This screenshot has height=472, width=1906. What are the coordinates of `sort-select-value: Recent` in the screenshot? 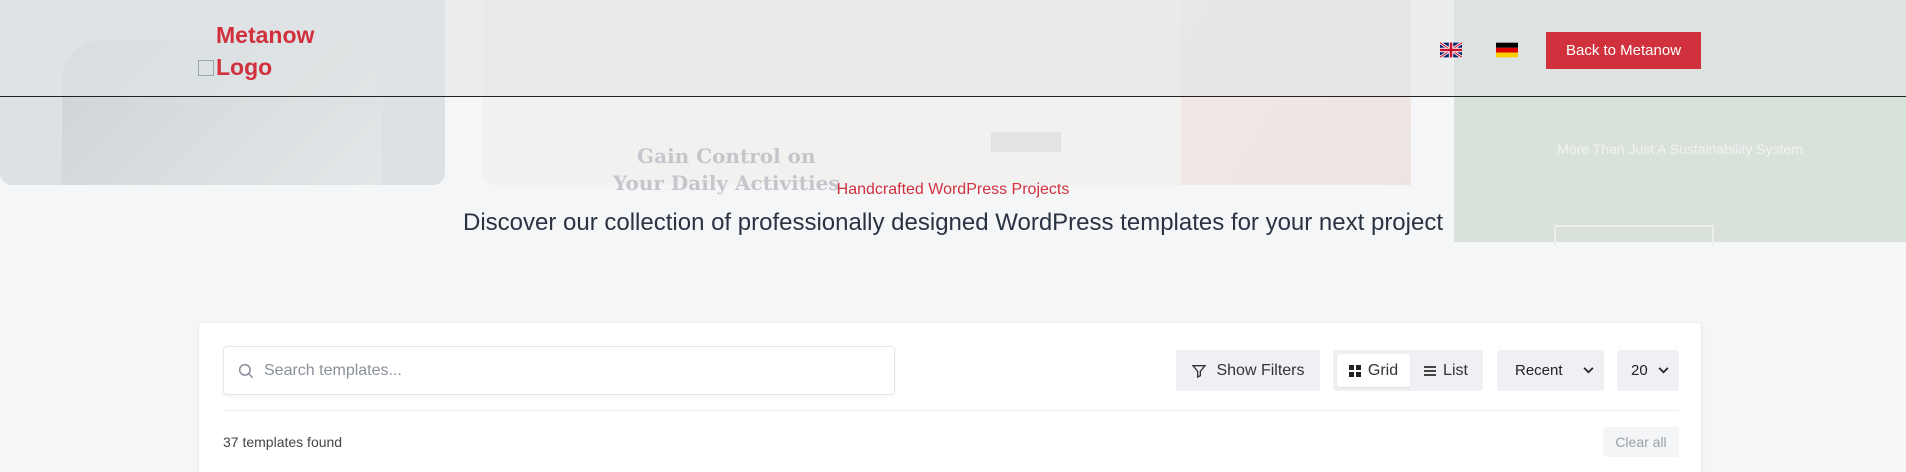 It's located at (1539, 370).